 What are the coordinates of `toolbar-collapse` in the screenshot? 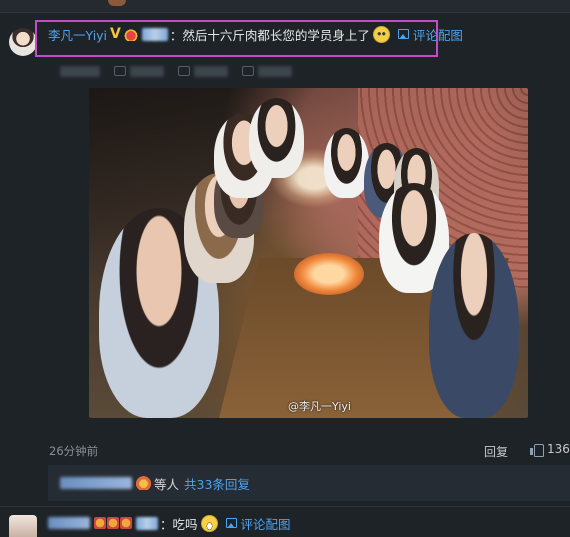 It's located at (80, 71).